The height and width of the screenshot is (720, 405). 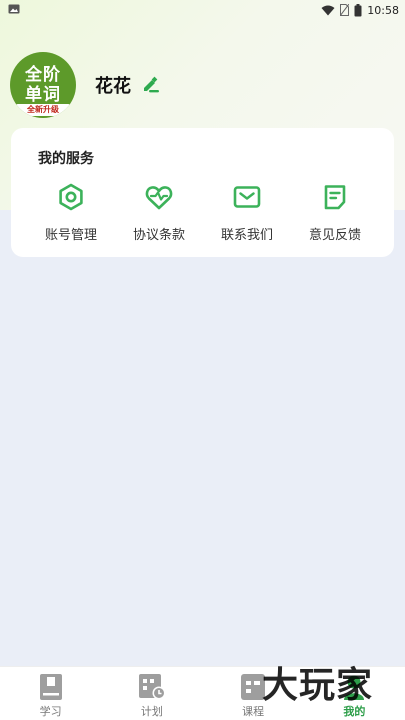 I want to click on bottom-nav: 学习 计划 课程 我的, so click(x=202, y=693).